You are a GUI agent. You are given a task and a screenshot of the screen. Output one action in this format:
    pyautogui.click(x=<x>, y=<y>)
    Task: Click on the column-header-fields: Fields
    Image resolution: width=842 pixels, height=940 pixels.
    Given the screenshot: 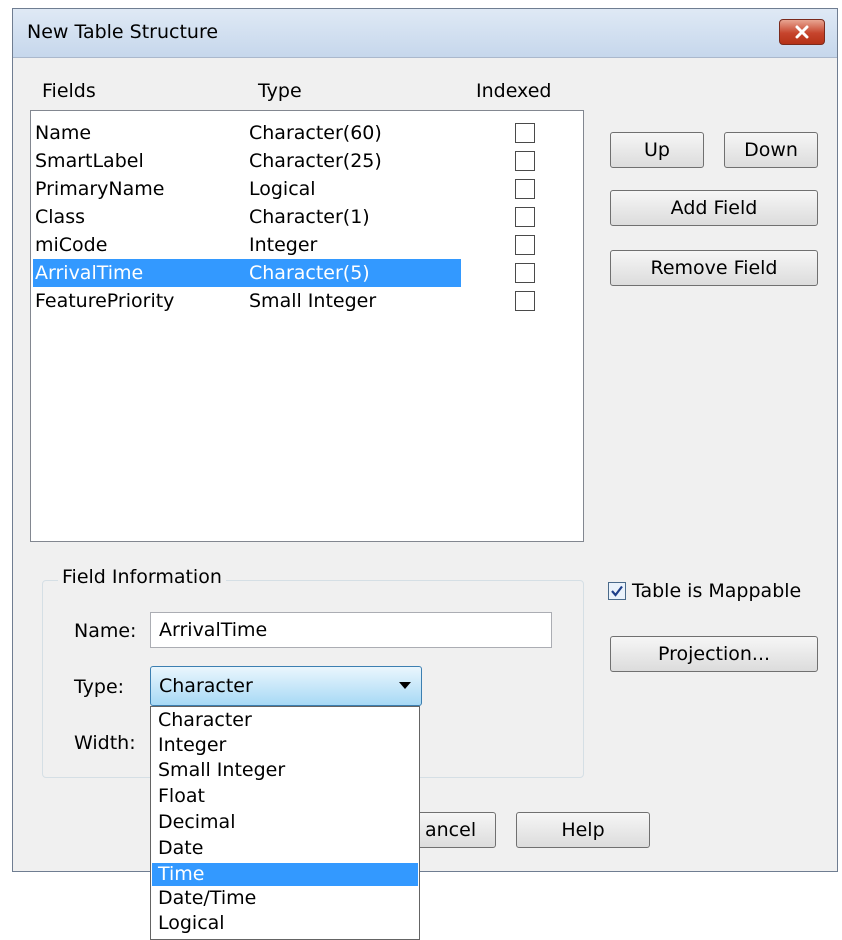 What is the action you would take?
    pyautogui.click(x=69, y=91)
    